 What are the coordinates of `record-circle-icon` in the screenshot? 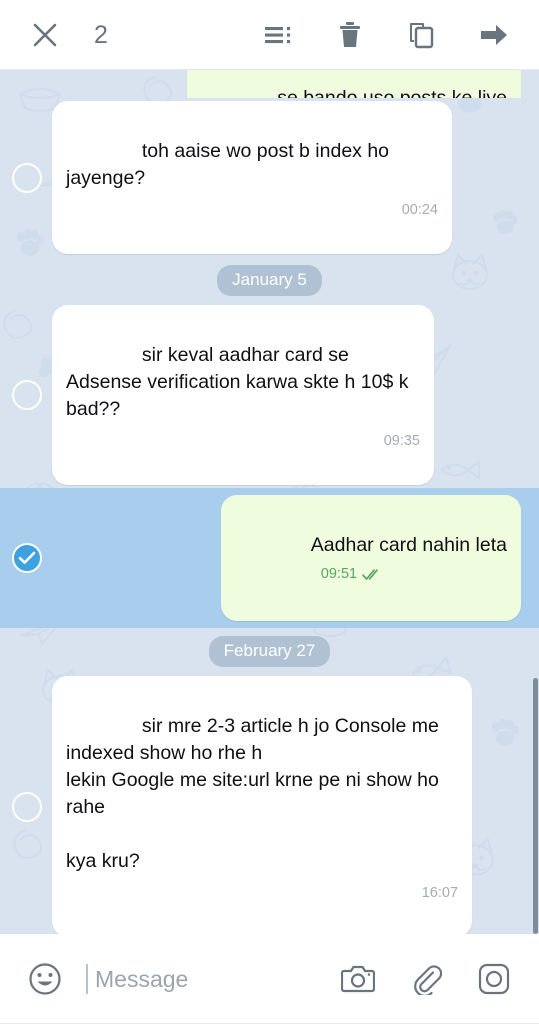 It's located at (494, 979).